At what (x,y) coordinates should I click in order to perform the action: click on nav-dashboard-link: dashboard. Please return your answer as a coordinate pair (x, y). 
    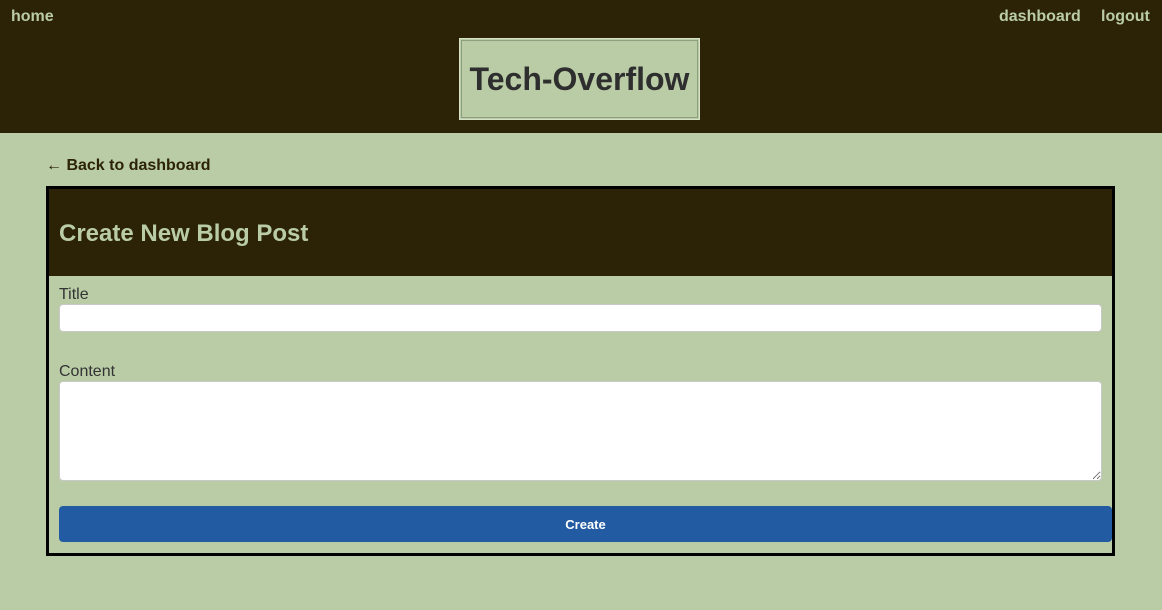
    Looking at the image, I should click on (1040, 17).